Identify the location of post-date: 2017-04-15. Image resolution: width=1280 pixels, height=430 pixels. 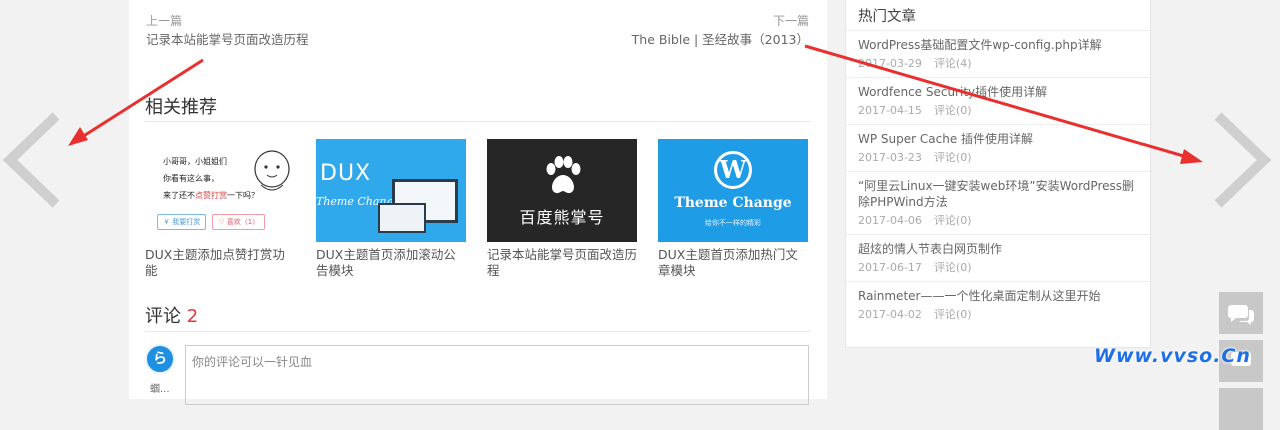
(890, 110).